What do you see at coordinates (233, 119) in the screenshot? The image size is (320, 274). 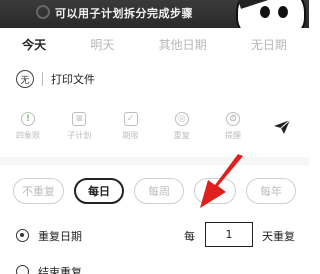 I see `reminder-icon: ⏱` at bounding box center [233, 119].